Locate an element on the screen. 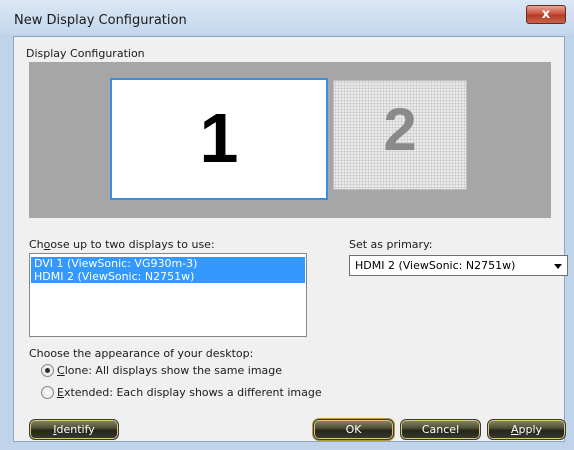 This screenshot has width=574, height=450. monitor-2-tile: 2 is located at coordinates (400, 135).